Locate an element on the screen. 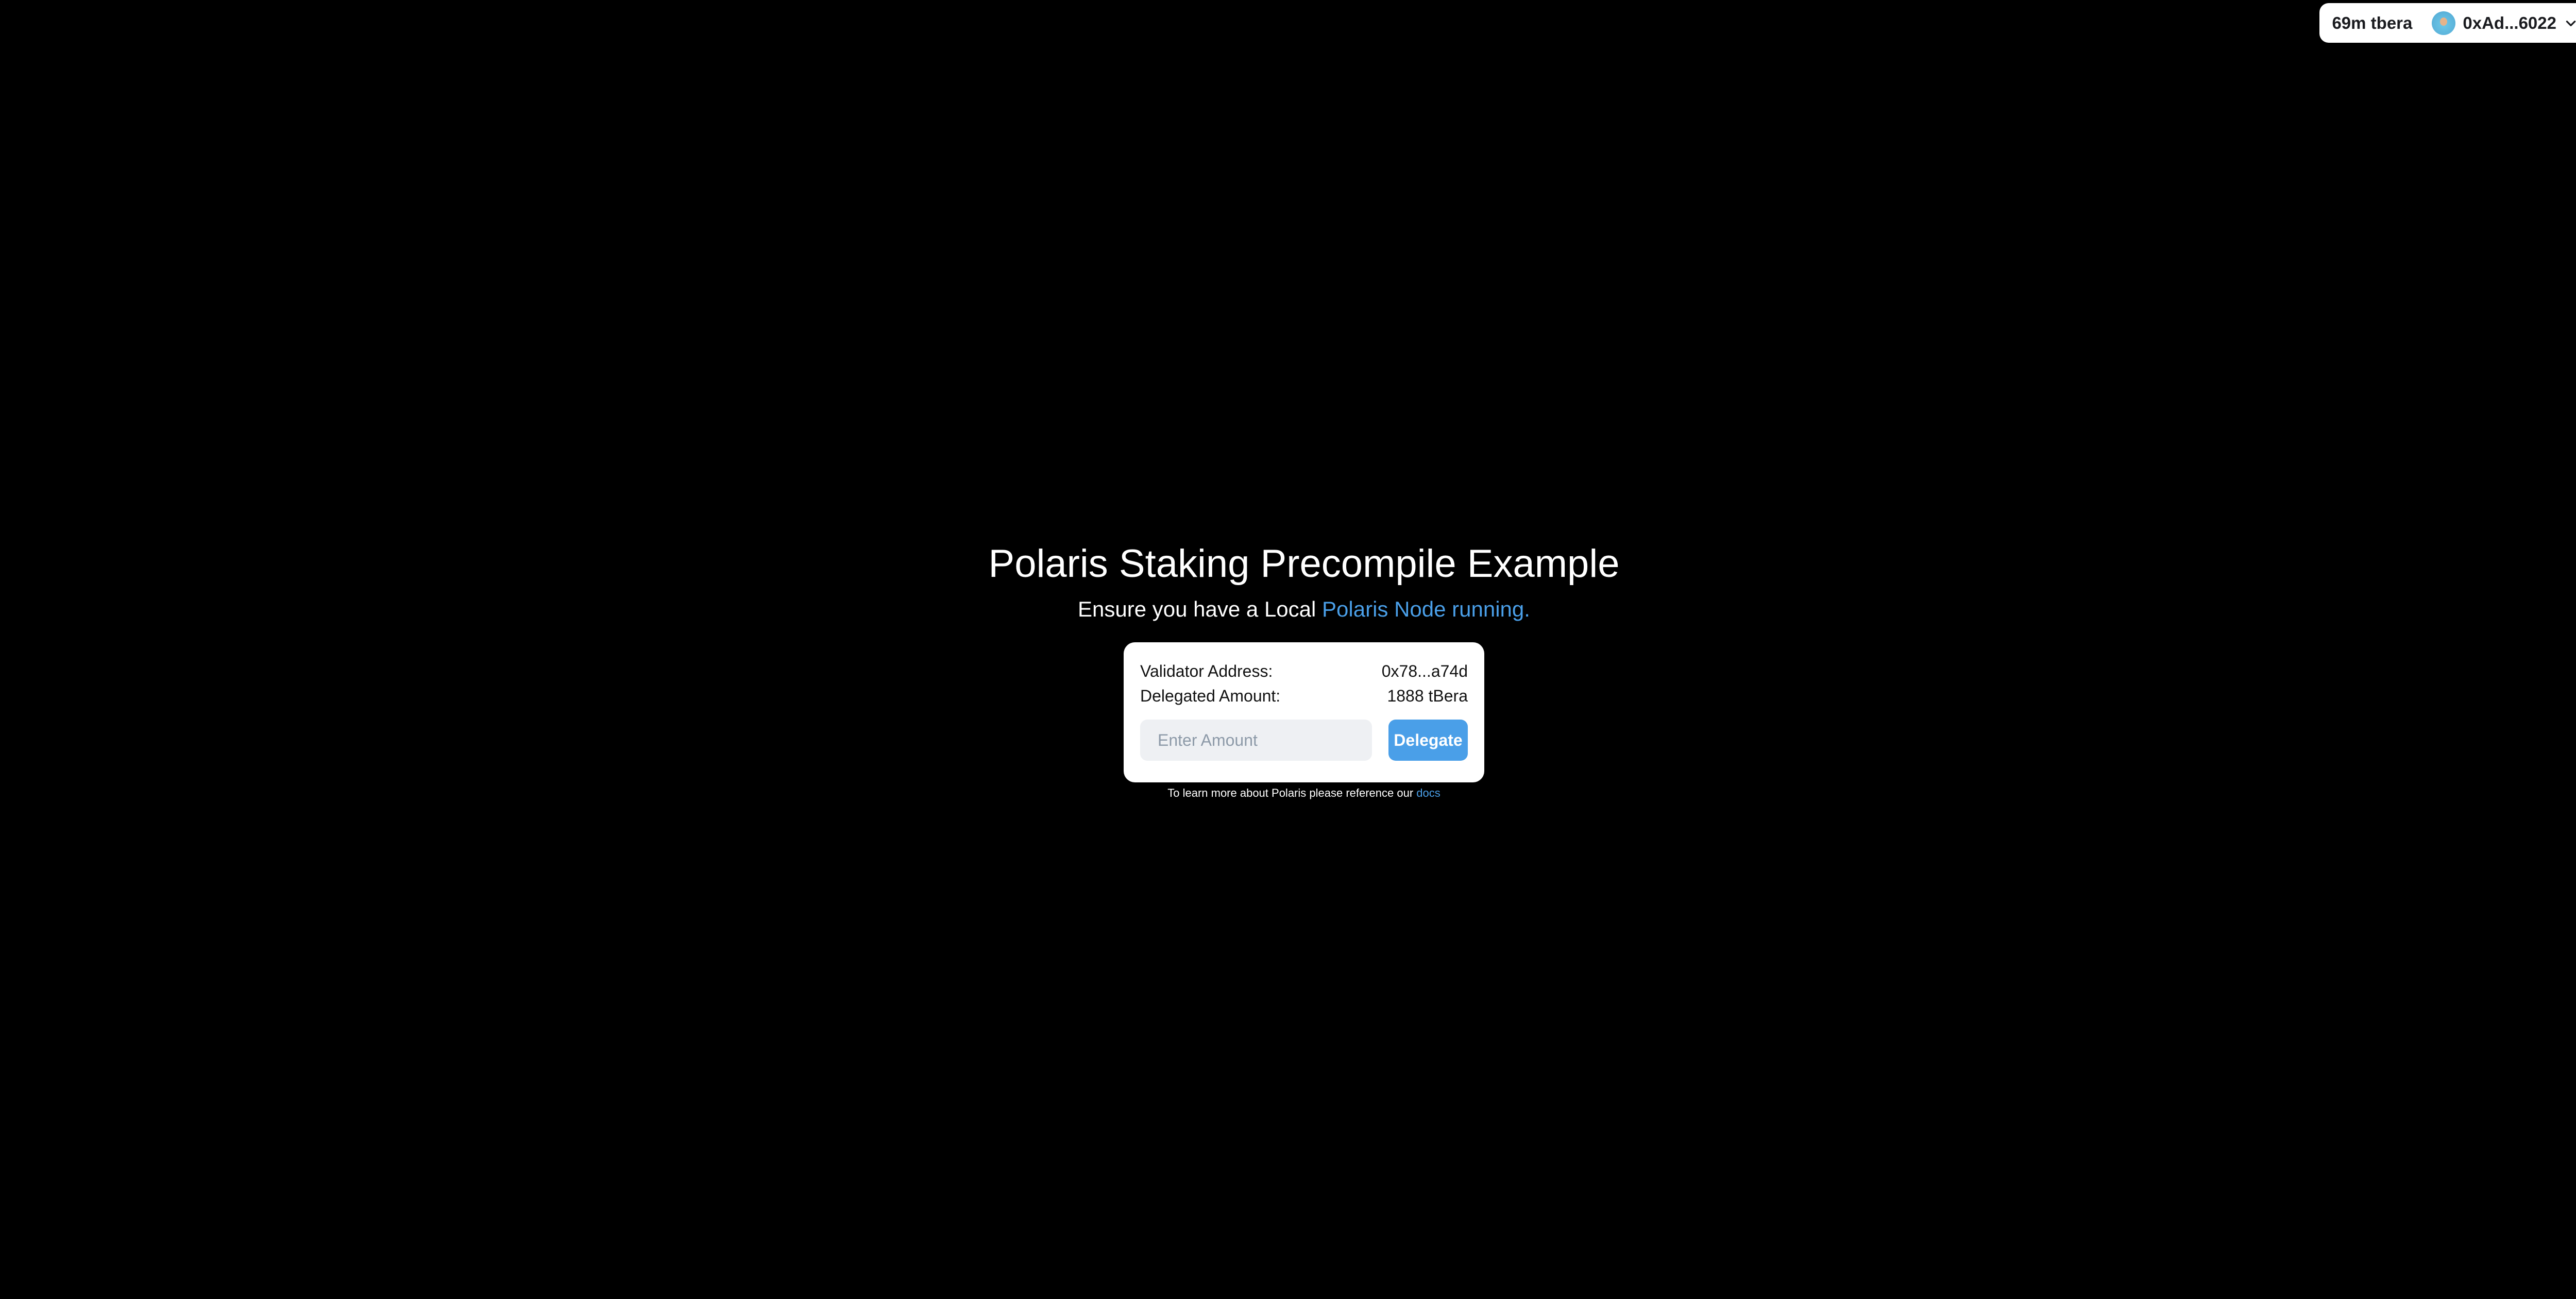  avatar-icon is located at coordinates (2444, 23).